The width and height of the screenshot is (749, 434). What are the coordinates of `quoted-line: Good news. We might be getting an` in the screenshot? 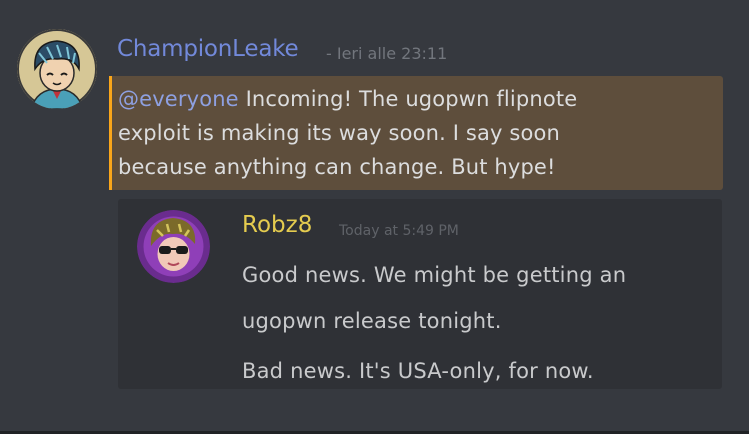 It's located at (434, 275).